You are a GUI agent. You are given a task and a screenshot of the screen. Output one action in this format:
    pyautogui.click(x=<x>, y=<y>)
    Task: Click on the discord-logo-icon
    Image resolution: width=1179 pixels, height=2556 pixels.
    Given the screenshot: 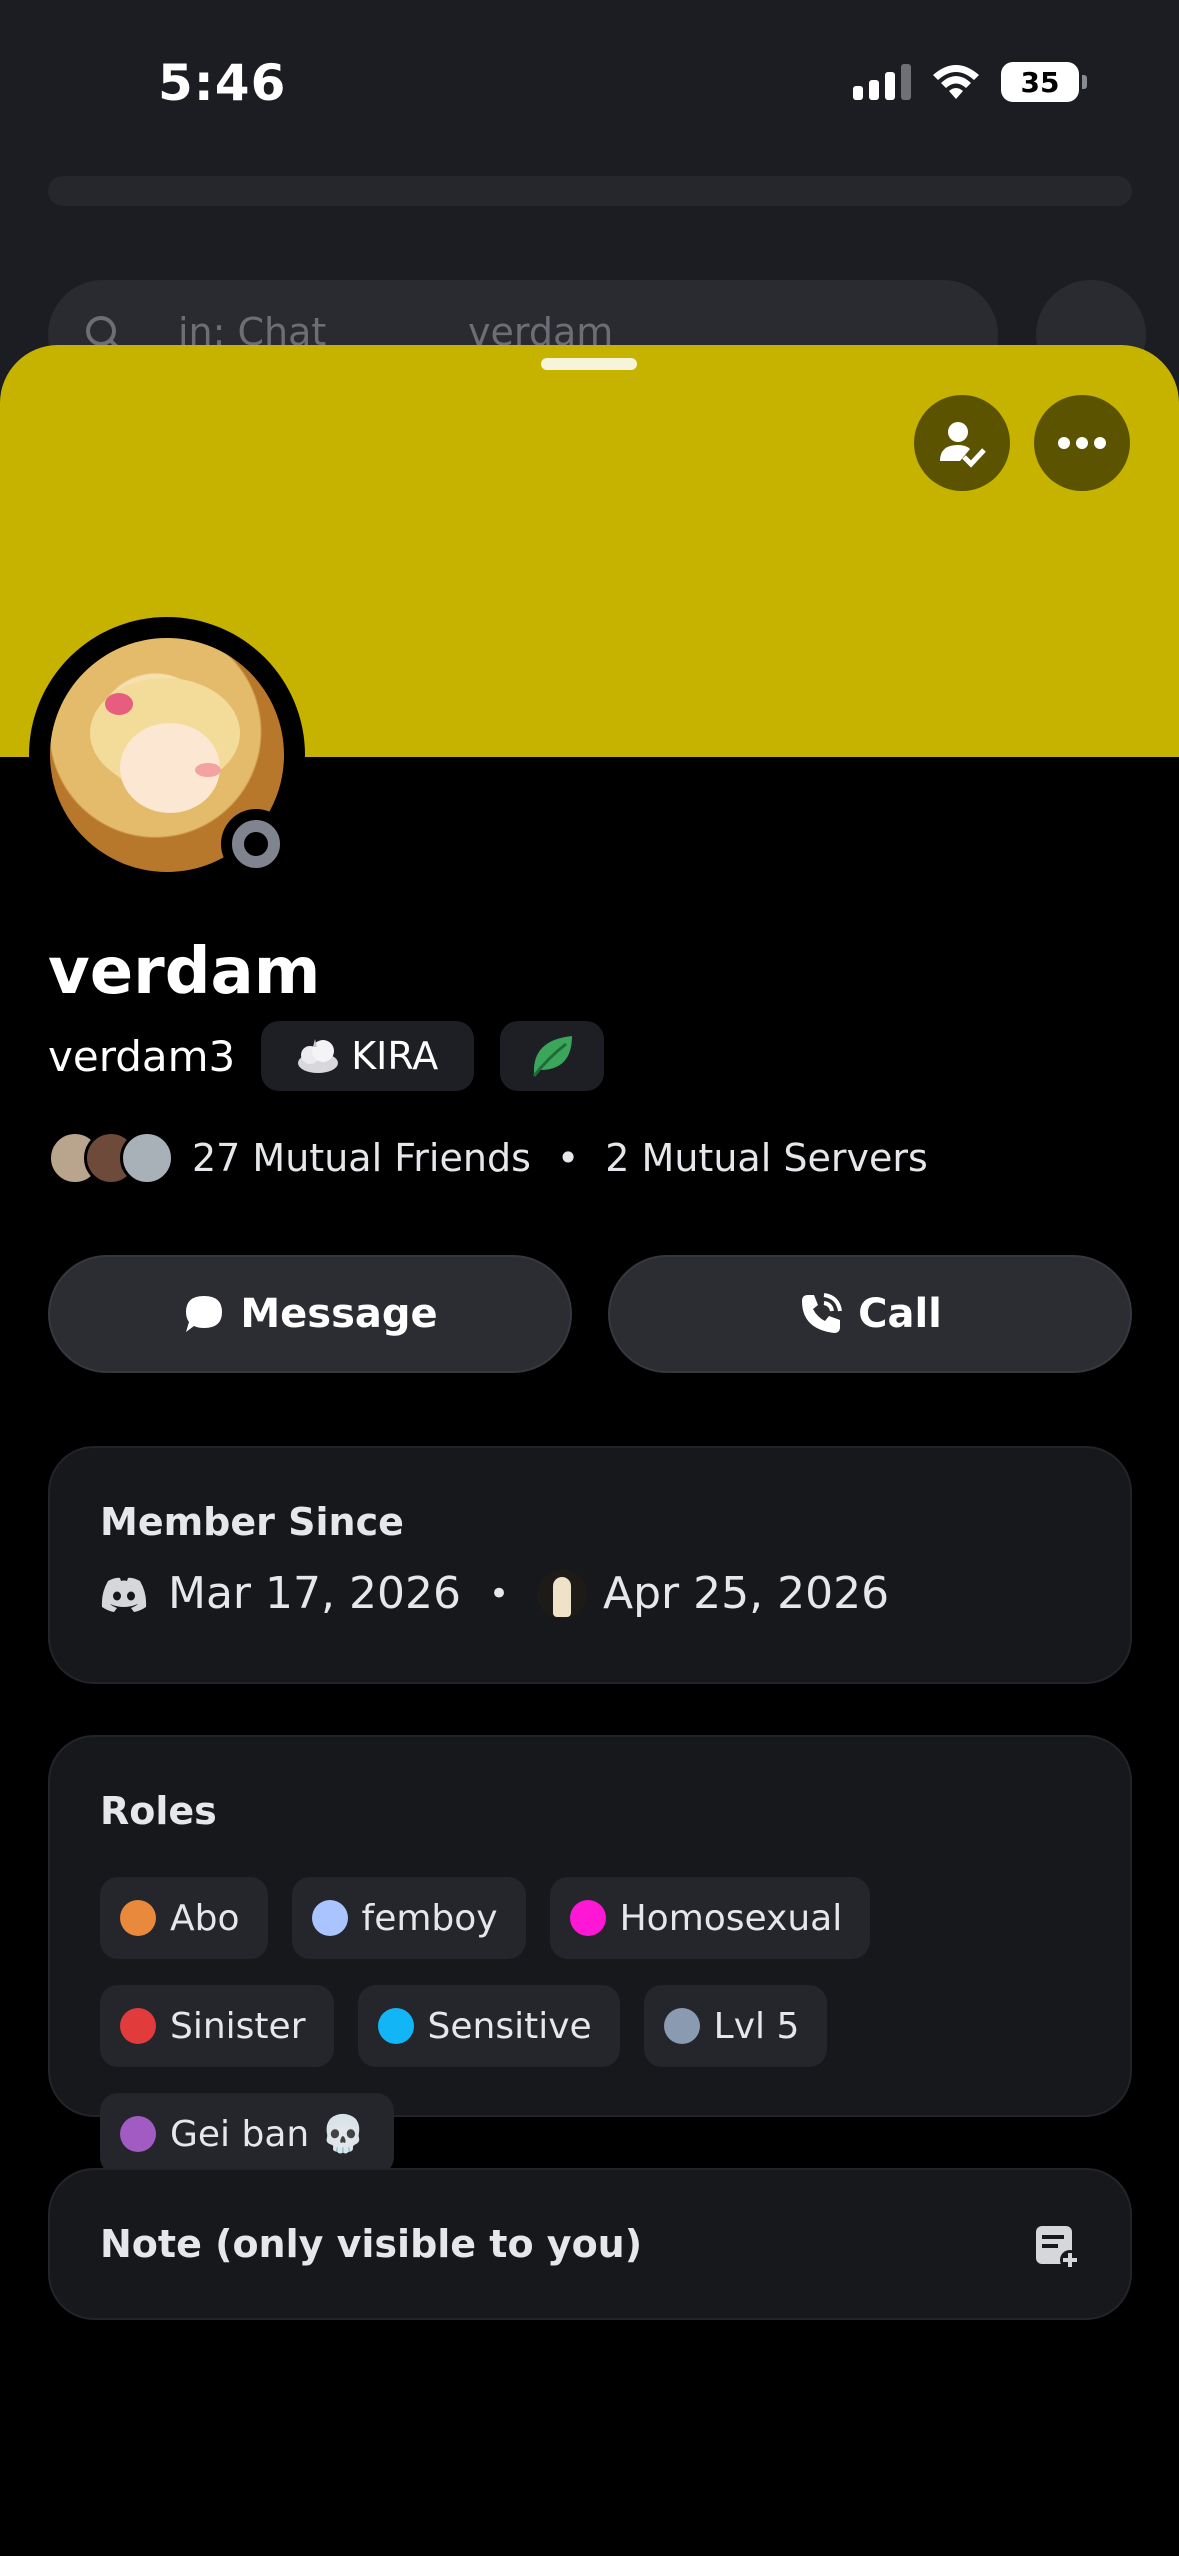 What is the action you would take?
    pyautogui.click(x=124, y=1594)
    